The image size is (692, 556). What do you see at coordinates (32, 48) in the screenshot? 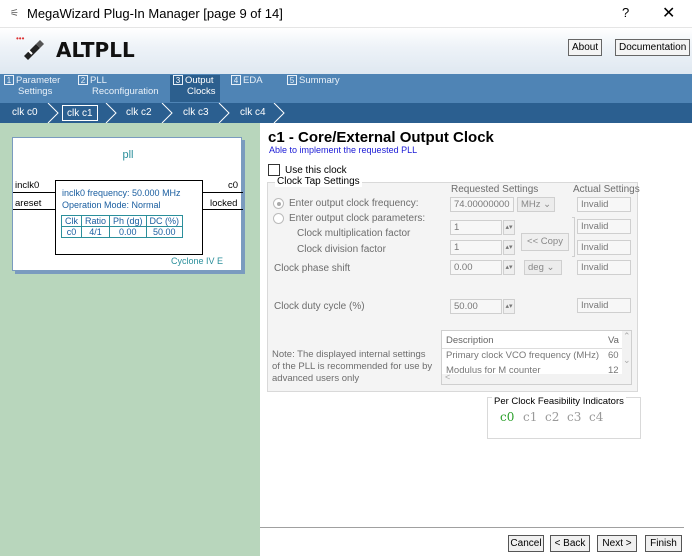
I see `megawizard-wand-icon: •••` at bounding box center [32, 48].